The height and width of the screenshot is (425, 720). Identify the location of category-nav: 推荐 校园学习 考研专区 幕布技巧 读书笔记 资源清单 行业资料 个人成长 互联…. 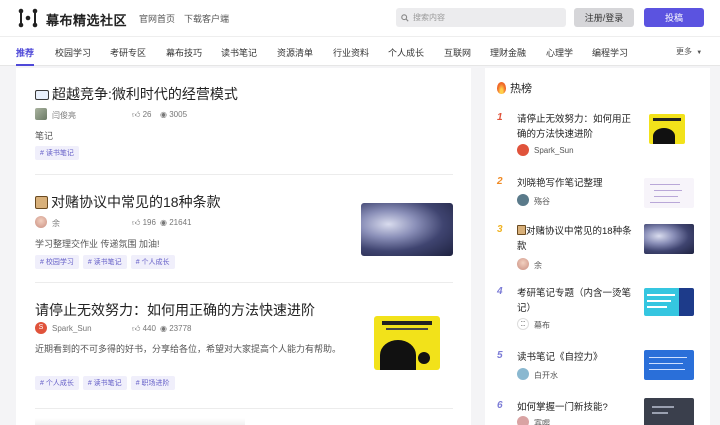
(360, 51).